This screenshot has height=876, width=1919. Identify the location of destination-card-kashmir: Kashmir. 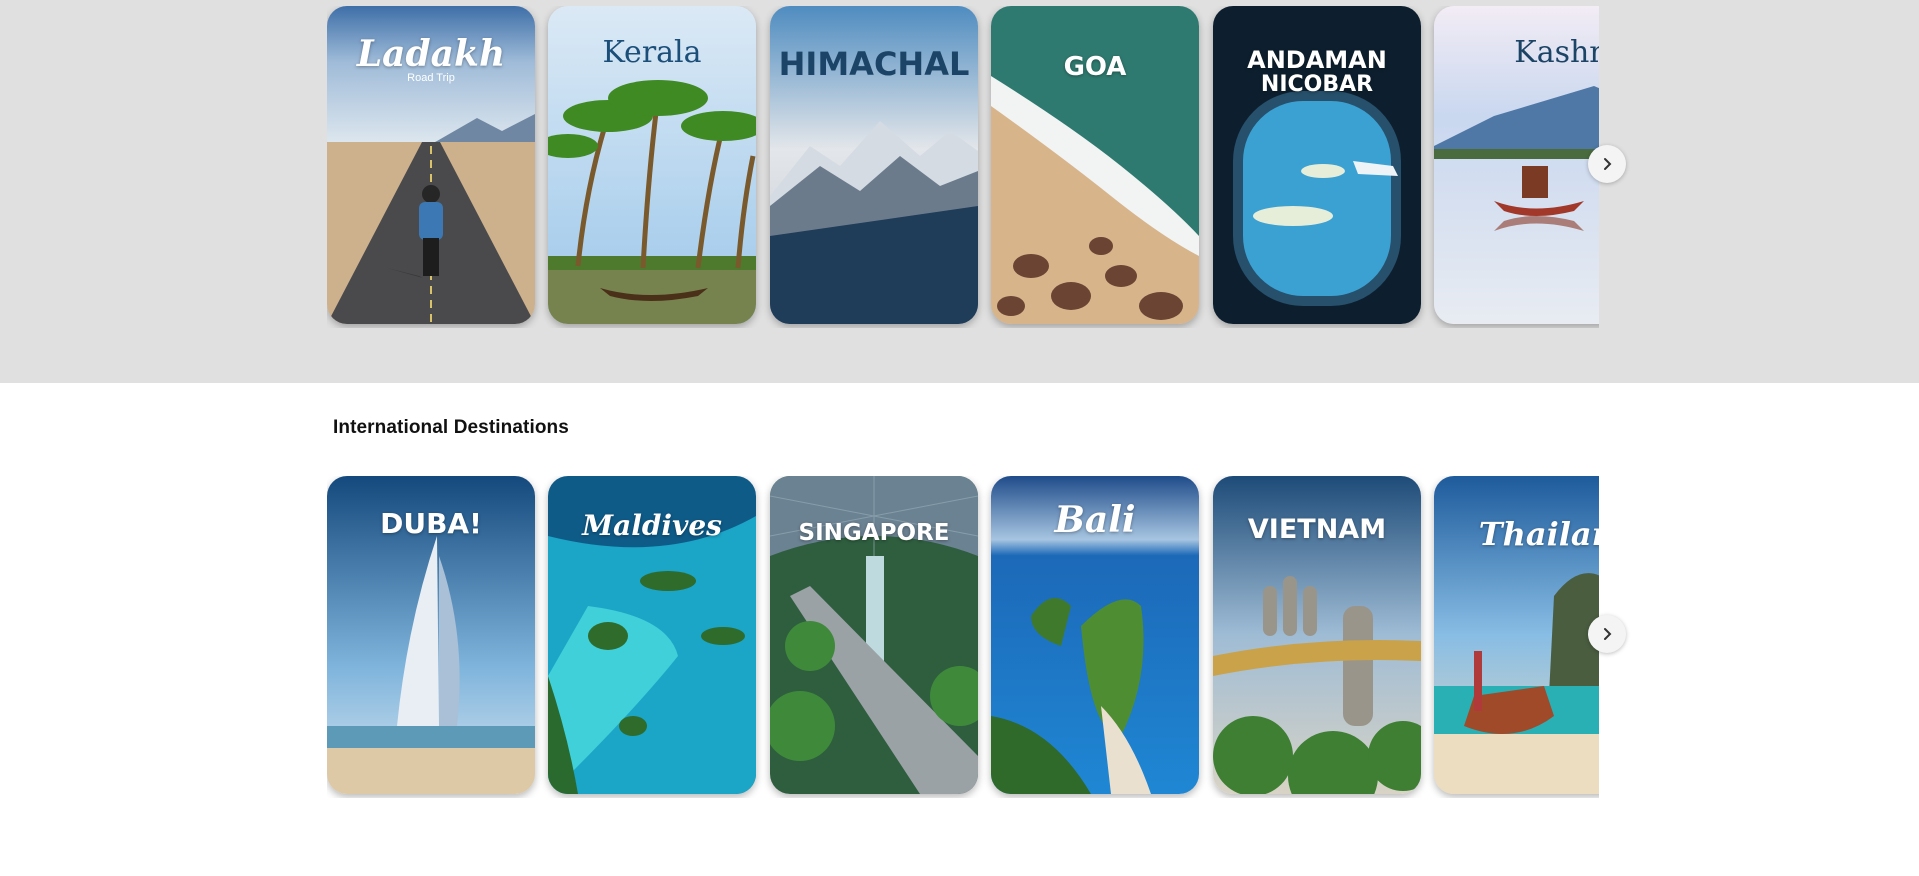
(1516, 165).